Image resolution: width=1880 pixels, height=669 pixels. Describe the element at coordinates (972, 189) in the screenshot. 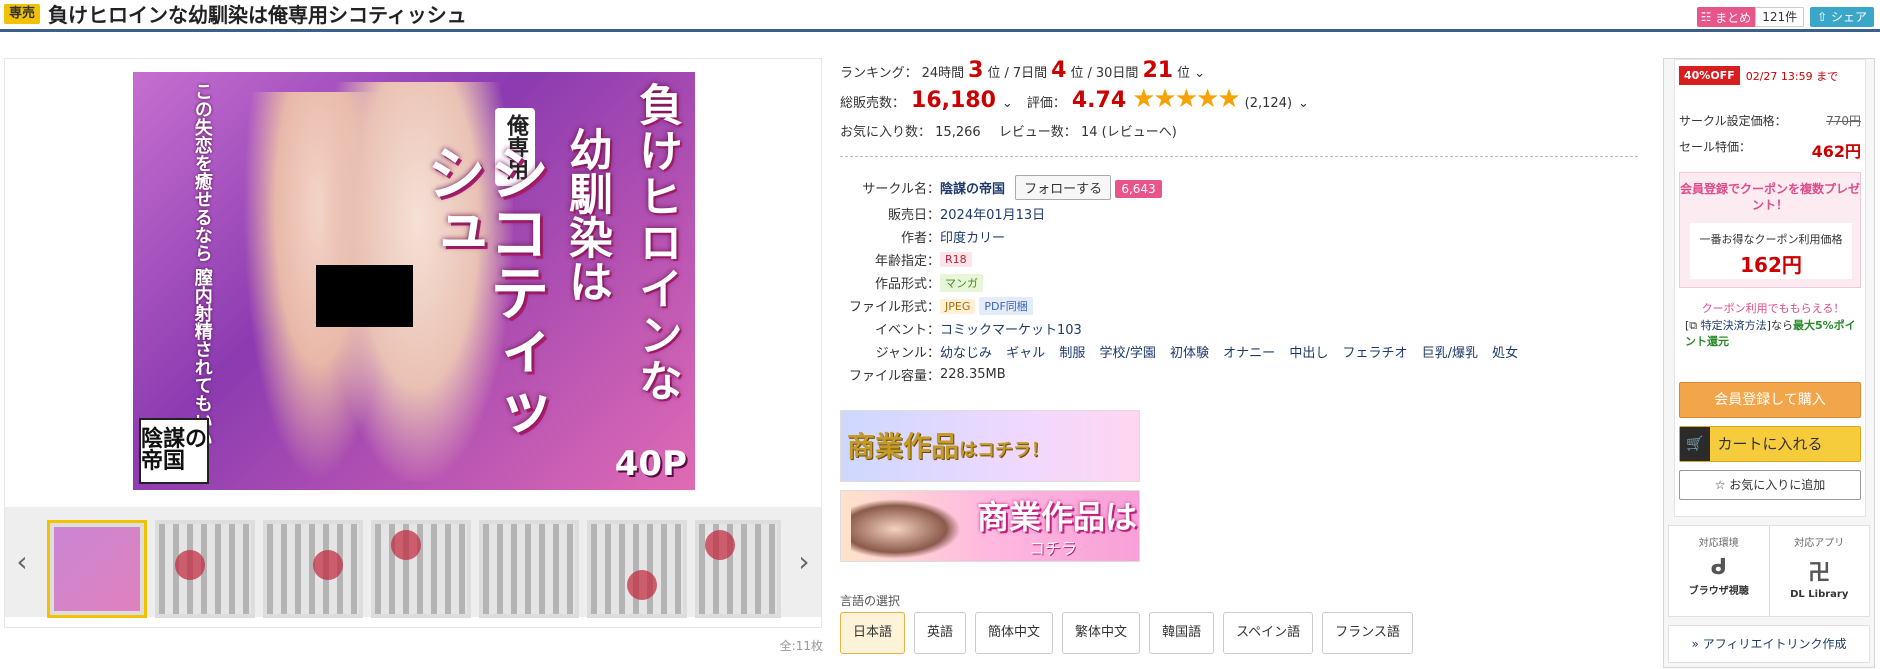

I see `circle-link: 陰謀の帝国` at that location.